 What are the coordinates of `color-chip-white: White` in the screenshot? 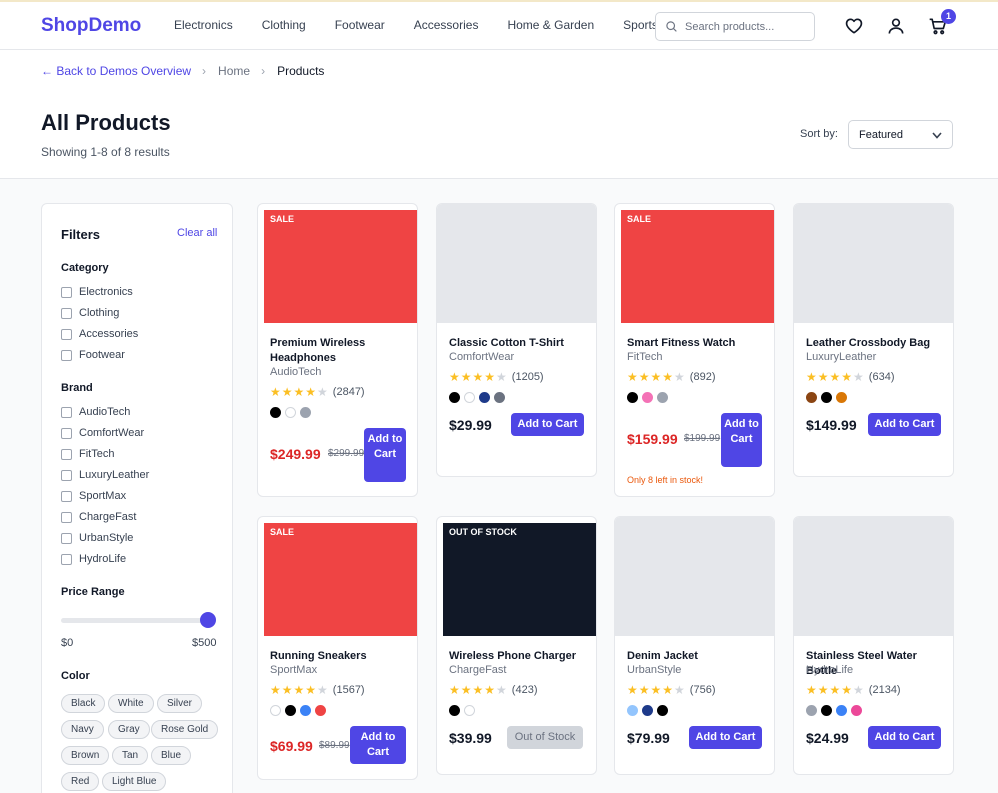 It's located at (131, 703).